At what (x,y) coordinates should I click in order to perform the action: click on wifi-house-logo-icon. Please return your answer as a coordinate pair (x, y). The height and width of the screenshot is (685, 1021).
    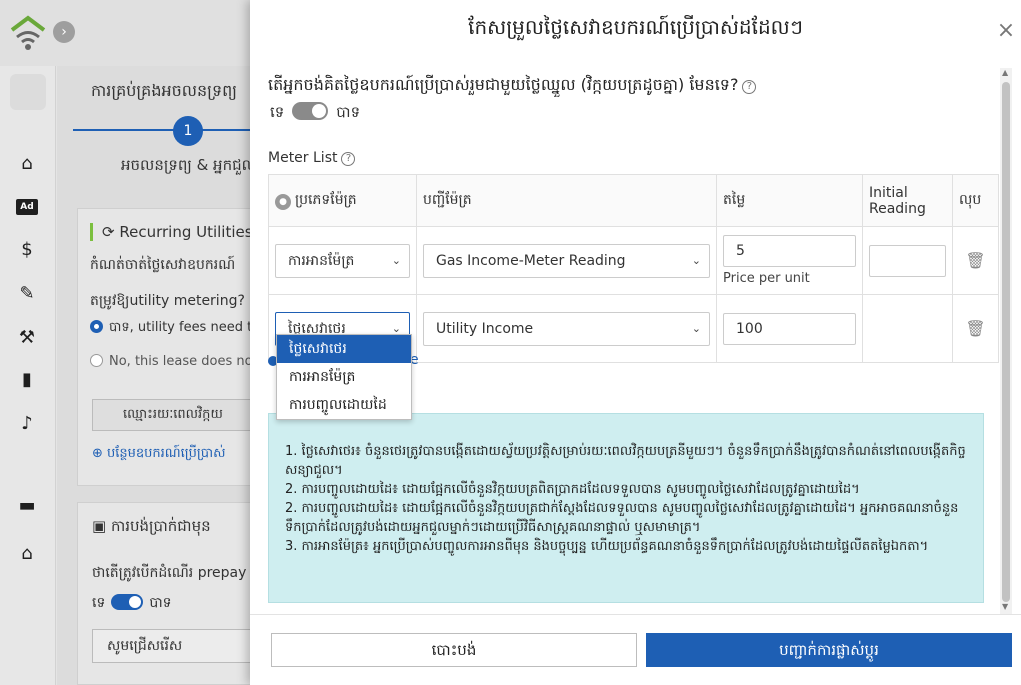
    Looking at the image, I should click on (28, 32).